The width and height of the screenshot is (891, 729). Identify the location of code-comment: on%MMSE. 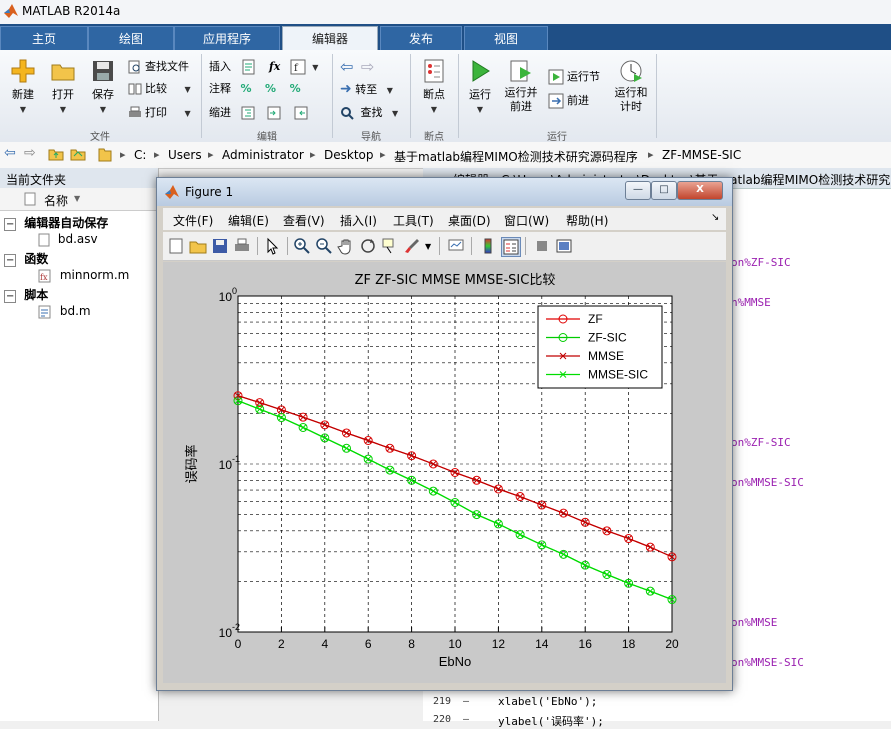
(754, 622).